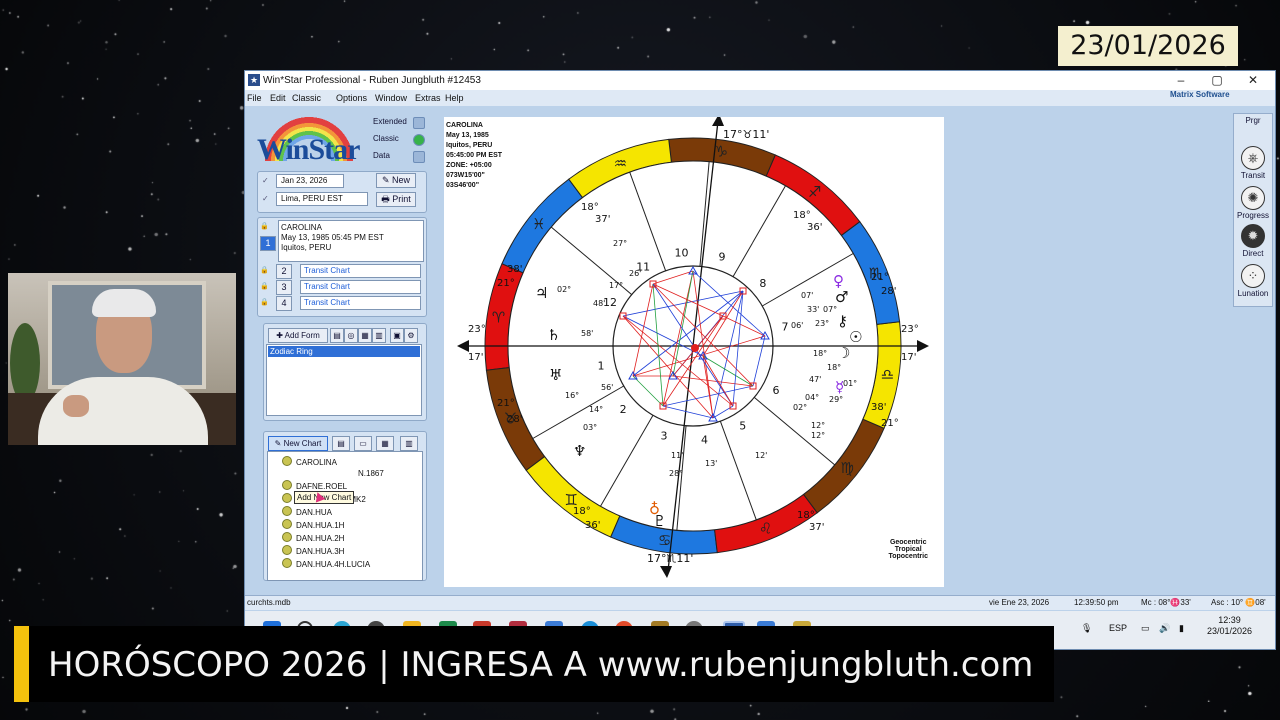 The image size is (1280, 720). I want to click on slot-4-field: Transit Chart, so click(360, 303).